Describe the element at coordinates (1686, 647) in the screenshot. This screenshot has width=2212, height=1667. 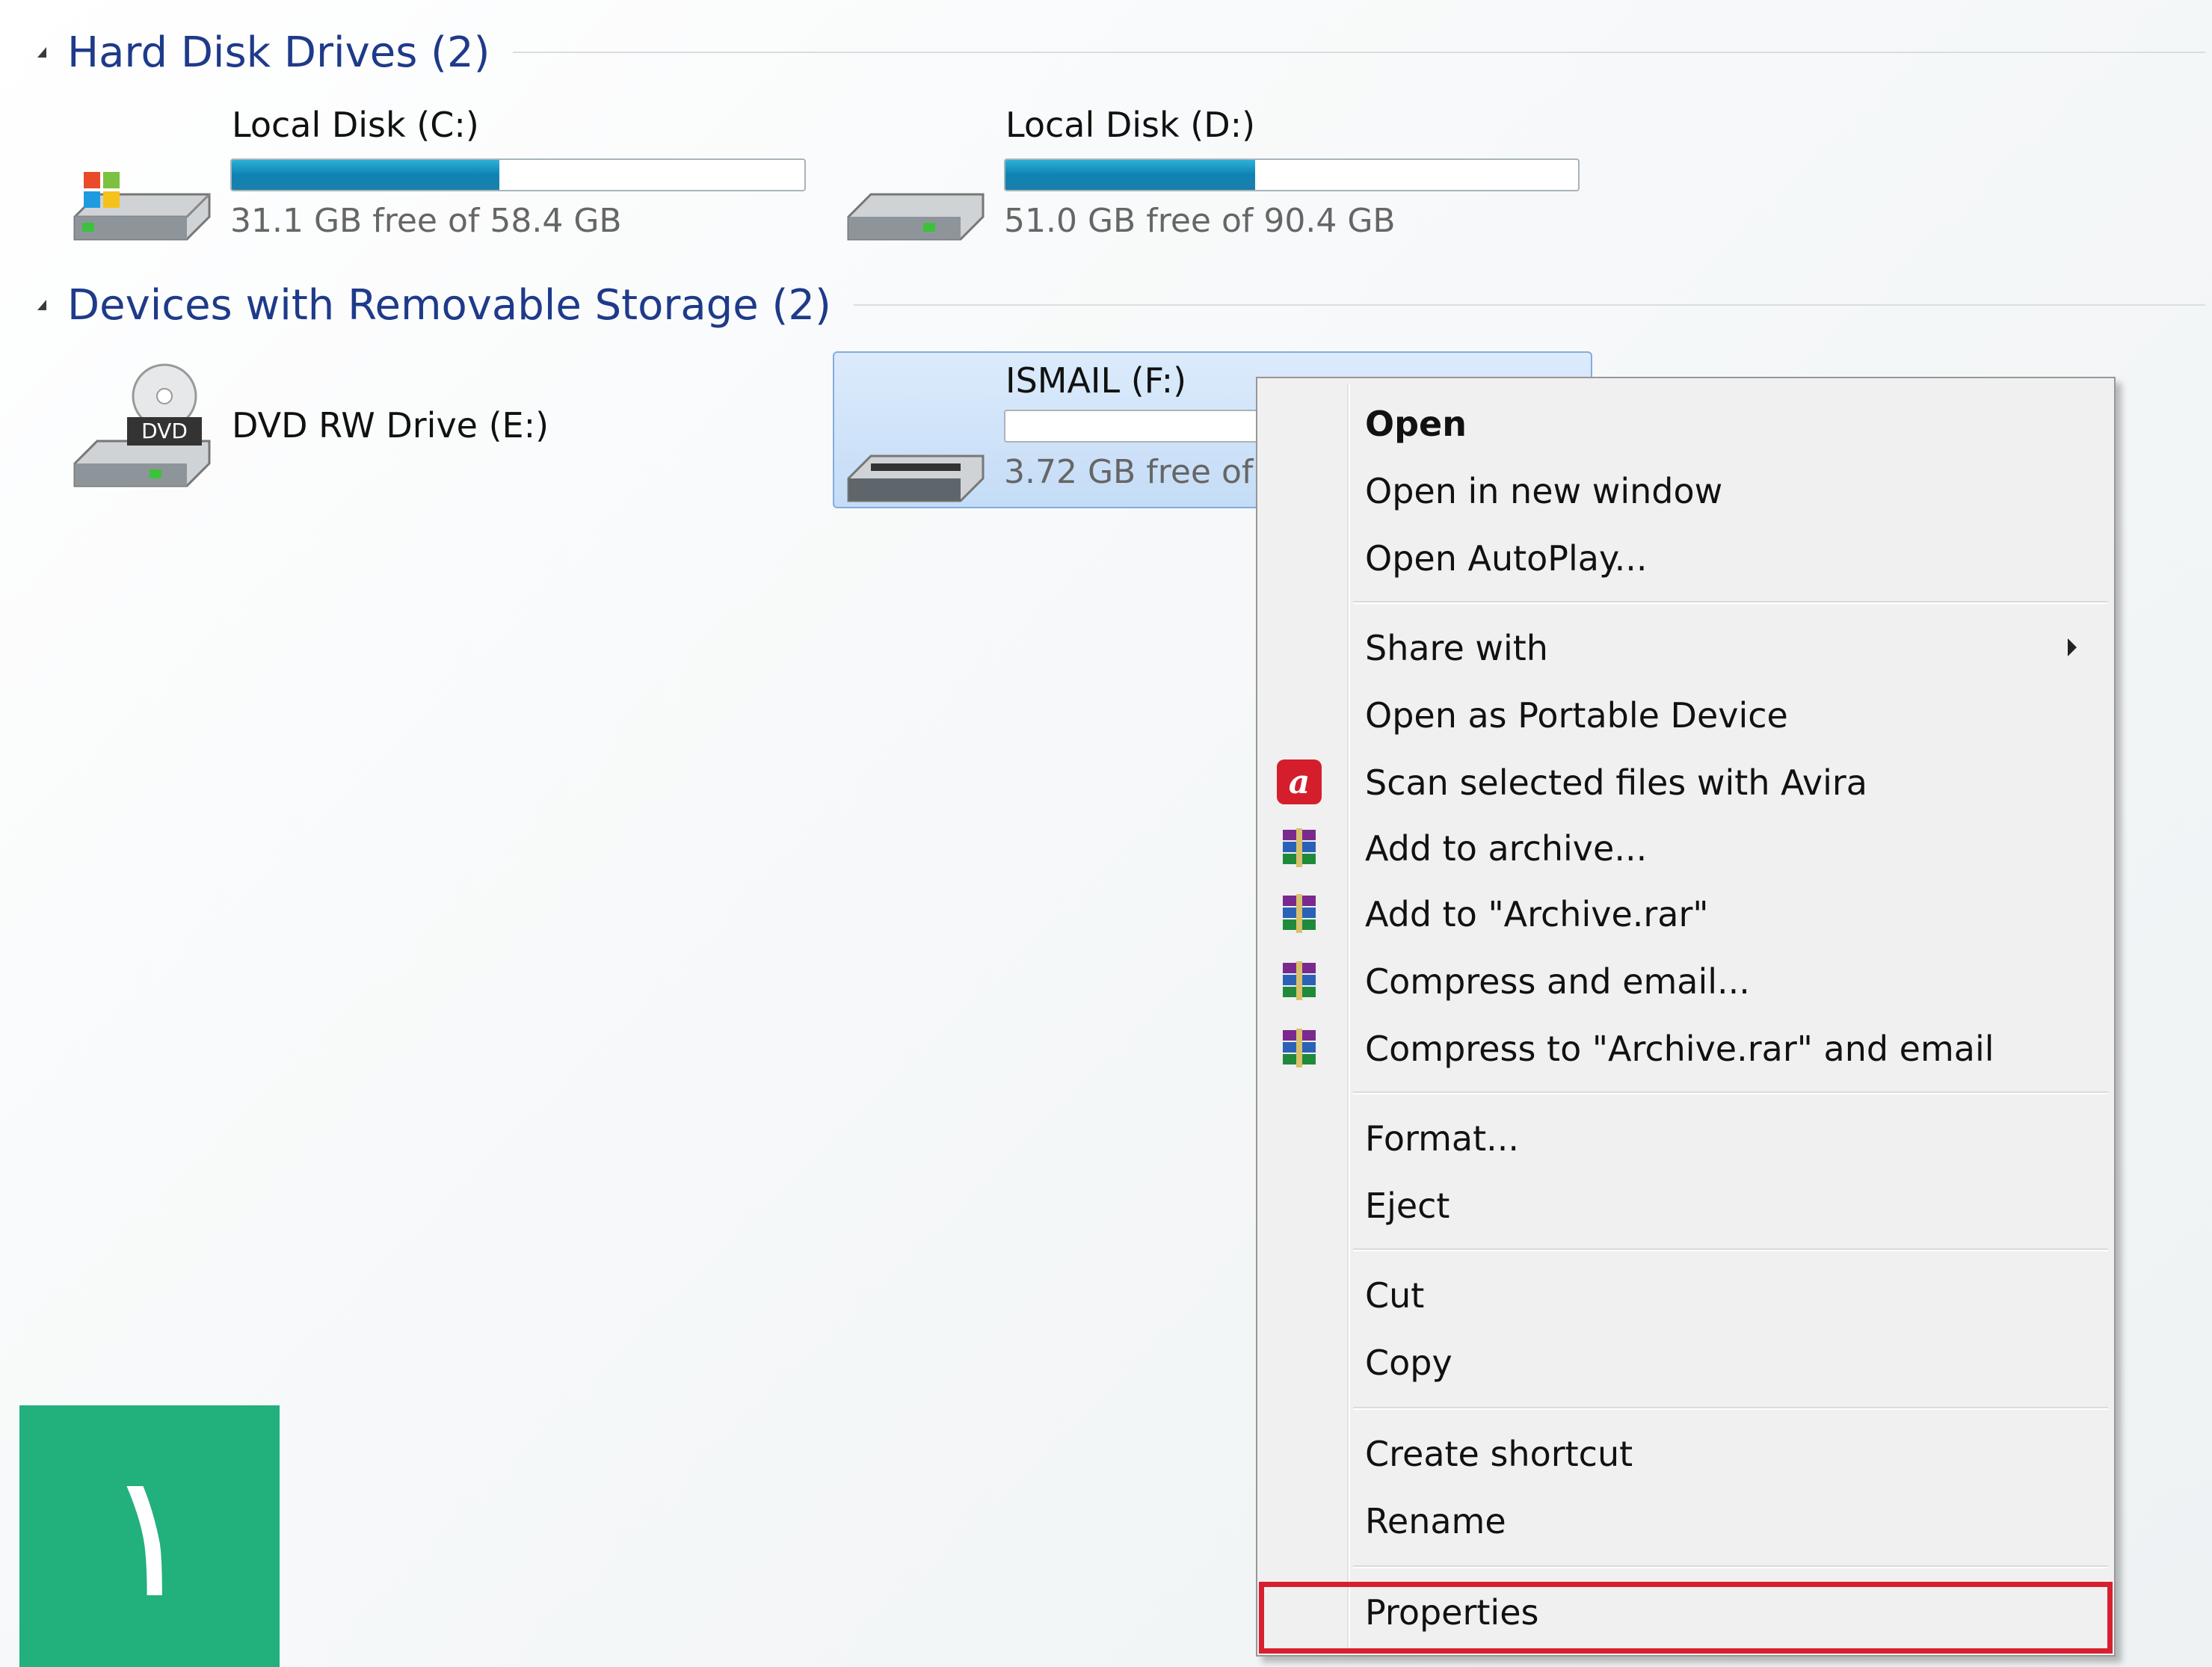
I see `menu-item-share-with: Share with` at that location.